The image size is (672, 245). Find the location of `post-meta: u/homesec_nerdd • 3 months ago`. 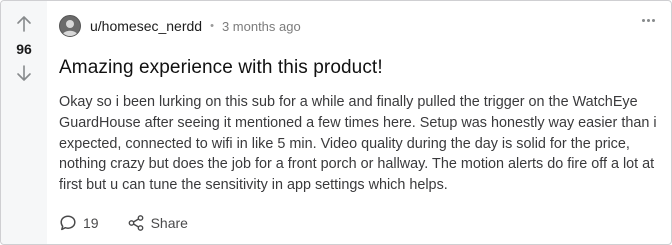

post-meta: u/homesec_nerdd • 3 months ago is located at coordinates (360, 26).